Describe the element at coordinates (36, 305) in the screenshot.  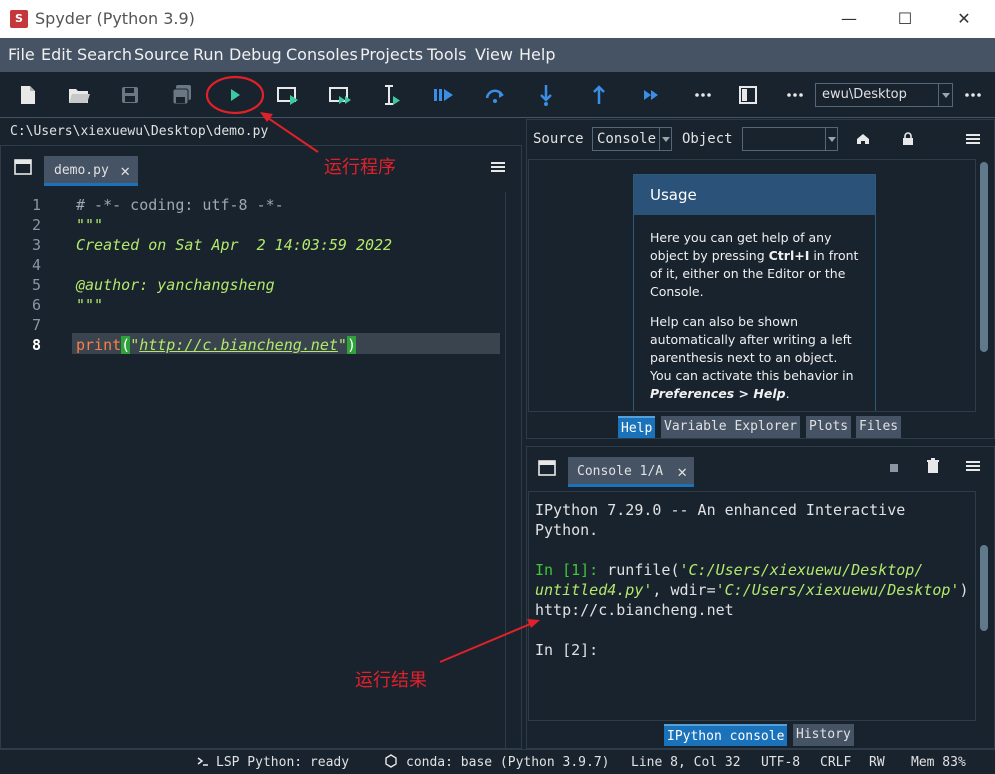
I see `line-number: 6` at that location.